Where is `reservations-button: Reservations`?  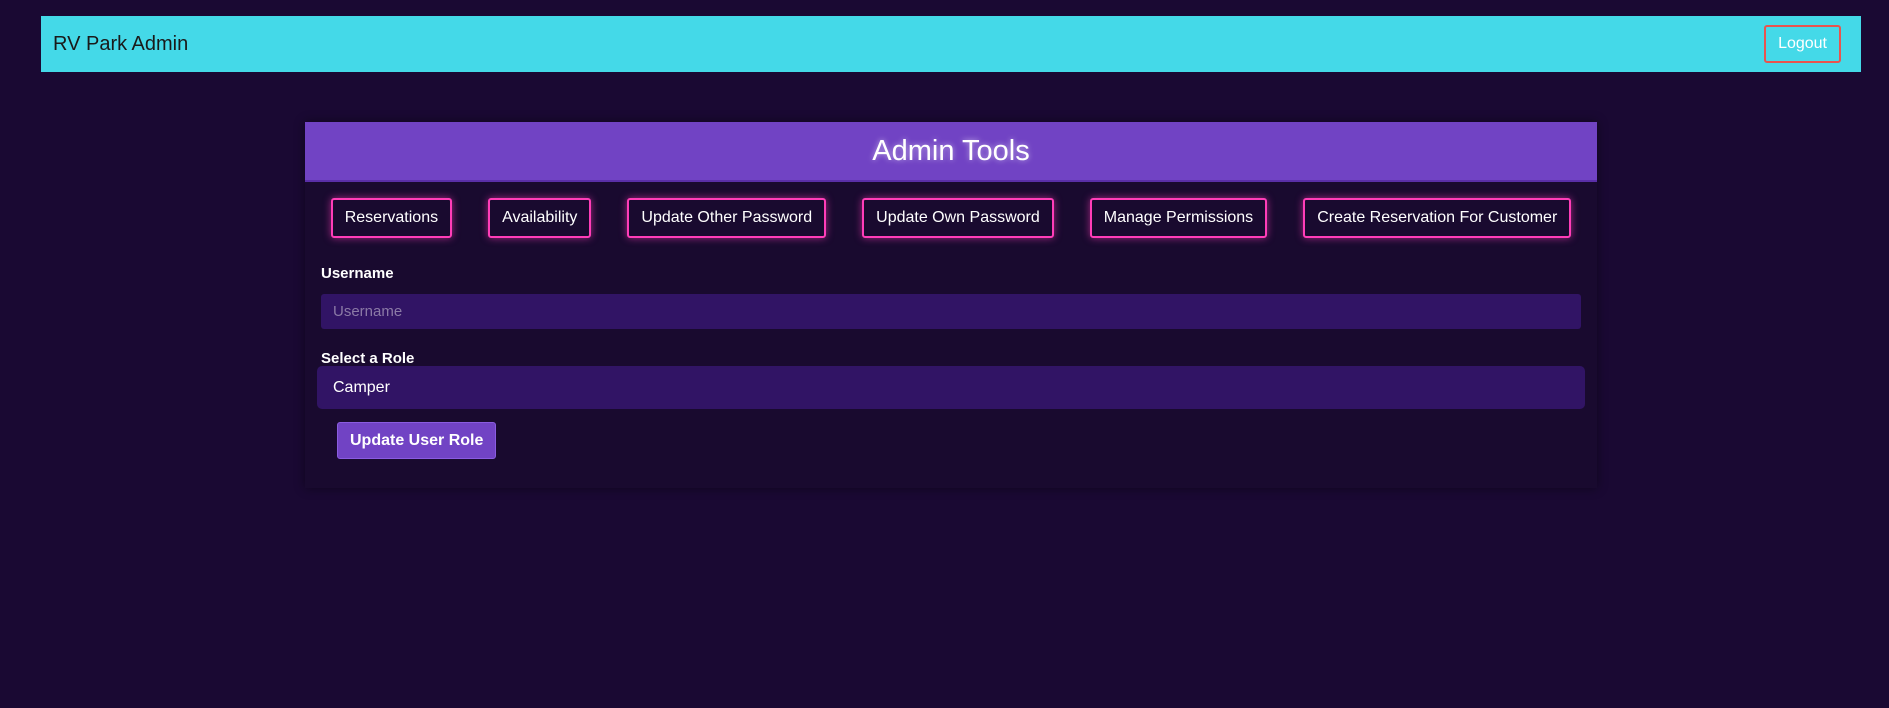 reservations-button: Reservations is located at coordinates (391, 218).